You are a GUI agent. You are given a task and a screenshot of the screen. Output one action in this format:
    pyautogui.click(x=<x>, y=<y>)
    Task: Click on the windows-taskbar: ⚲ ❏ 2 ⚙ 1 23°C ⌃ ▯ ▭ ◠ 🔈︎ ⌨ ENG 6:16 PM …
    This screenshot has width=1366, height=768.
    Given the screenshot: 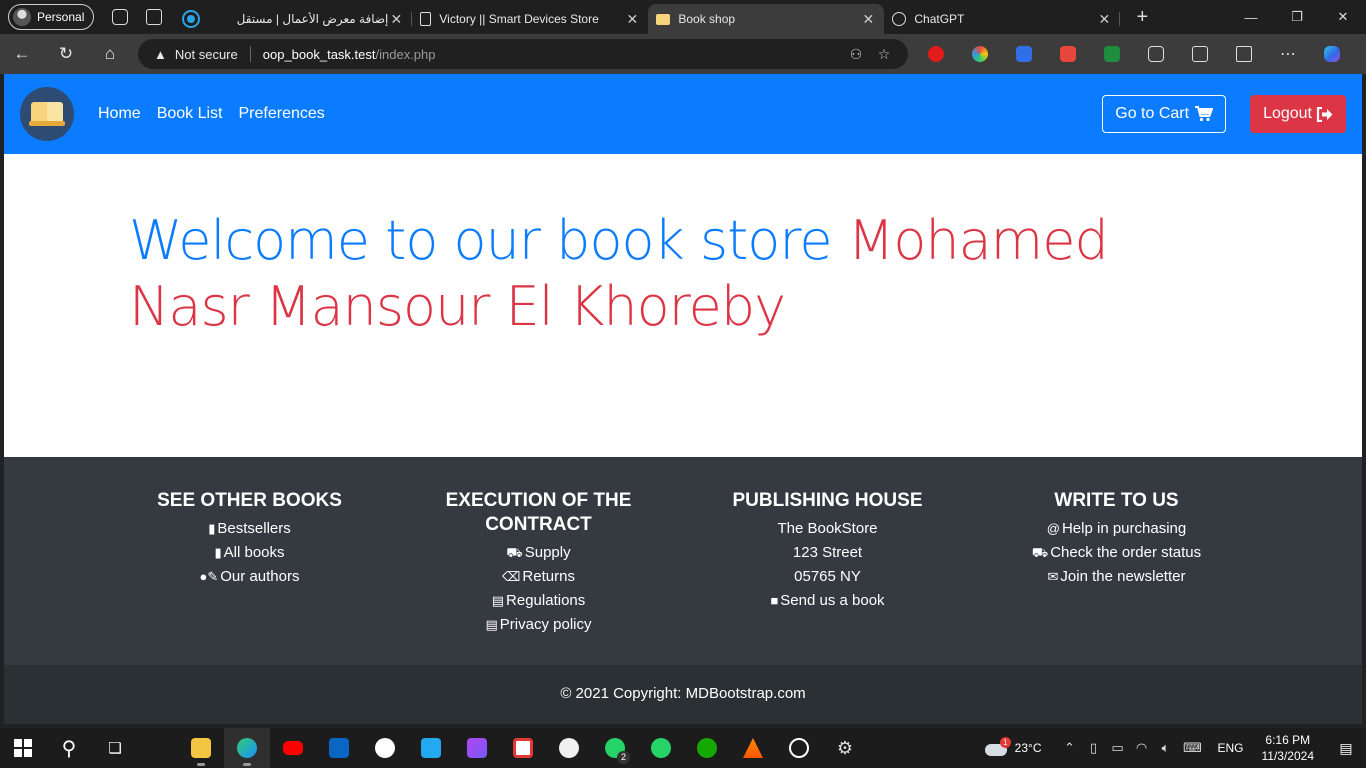 What is the action you would take?
    pyautogui.click(x=683, y=748)
    